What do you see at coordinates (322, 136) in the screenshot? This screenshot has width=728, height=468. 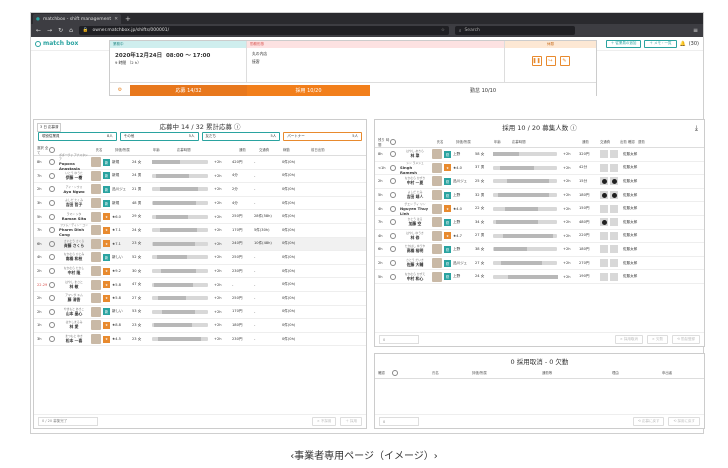 I see `filter-partner: パートナー 5人` at bounding box center [322, 136].